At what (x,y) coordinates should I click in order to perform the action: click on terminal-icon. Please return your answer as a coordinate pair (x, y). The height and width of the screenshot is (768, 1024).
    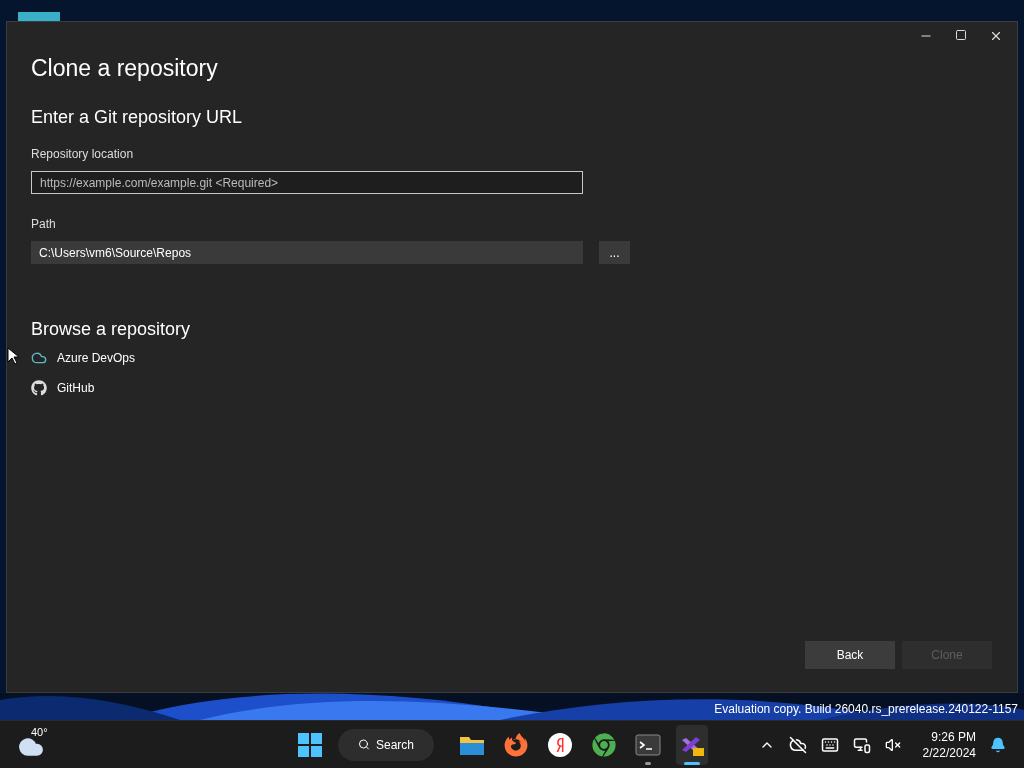
    Looking at the image, I should click on (648, 744).